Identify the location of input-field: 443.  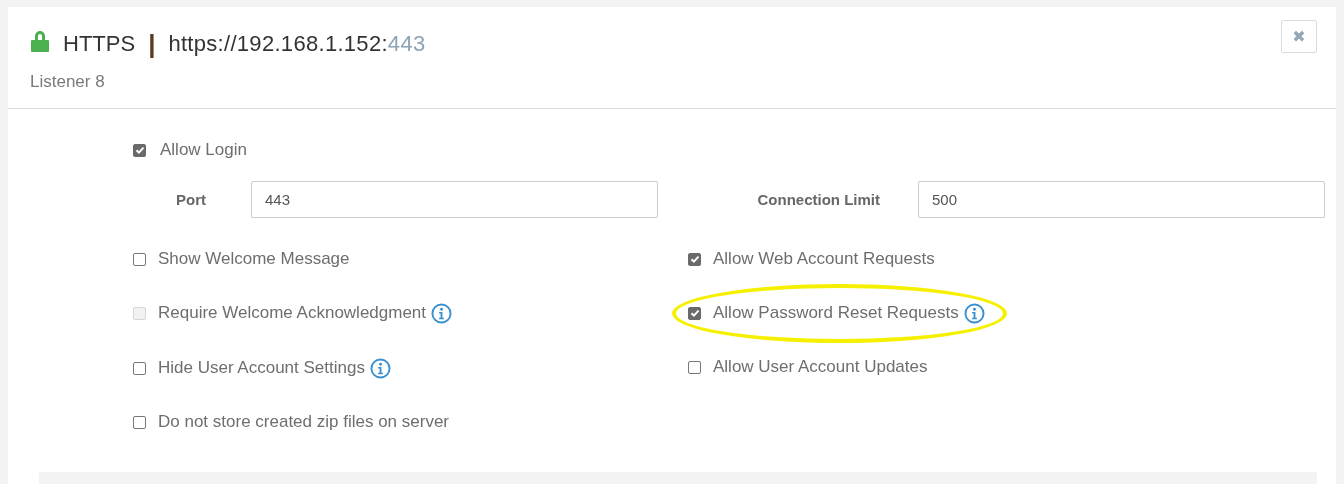
(454, 199).